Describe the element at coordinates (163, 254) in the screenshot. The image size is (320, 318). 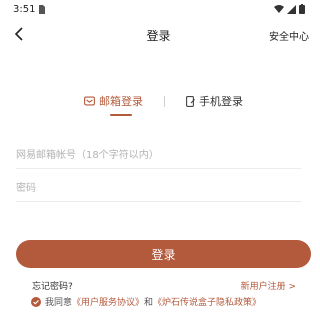
I see `login-button: 登录` at that location.